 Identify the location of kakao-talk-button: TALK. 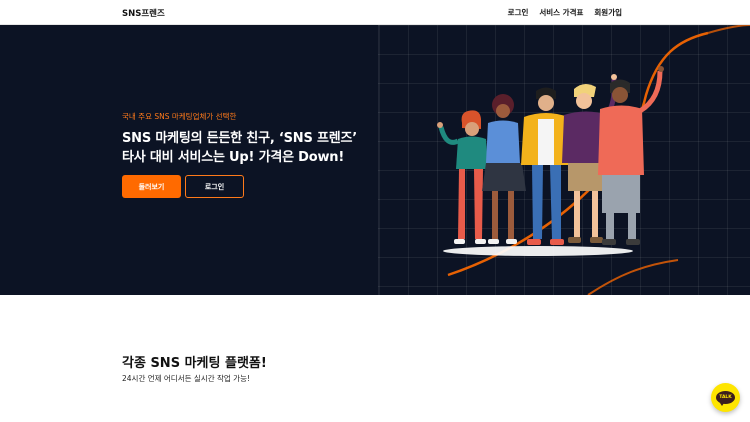
(725, 397).